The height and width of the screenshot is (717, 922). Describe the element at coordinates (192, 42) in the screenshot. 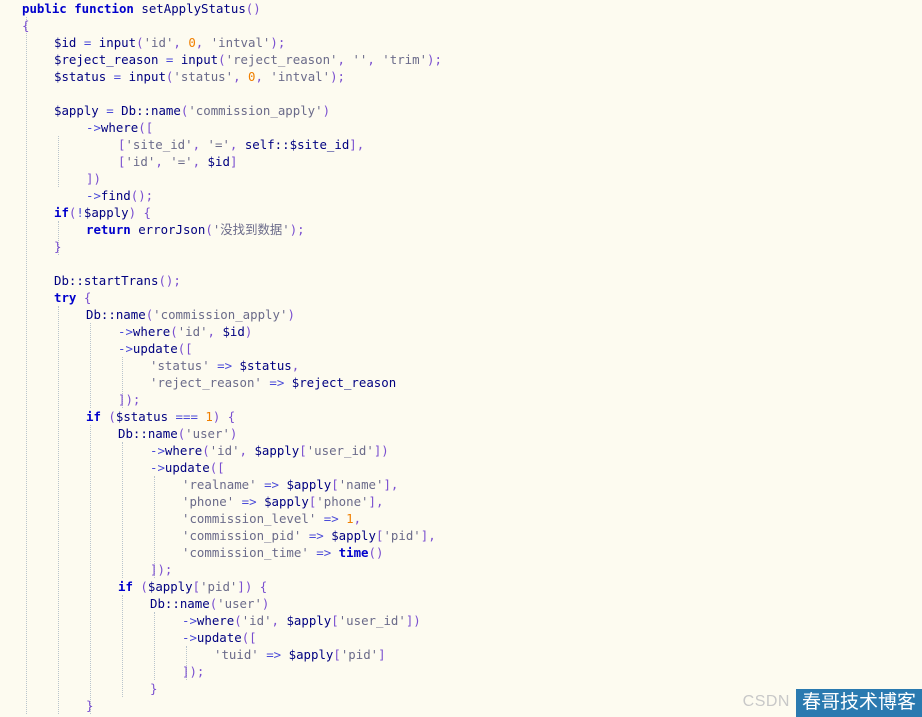

I see `code-token: 0` at that location.